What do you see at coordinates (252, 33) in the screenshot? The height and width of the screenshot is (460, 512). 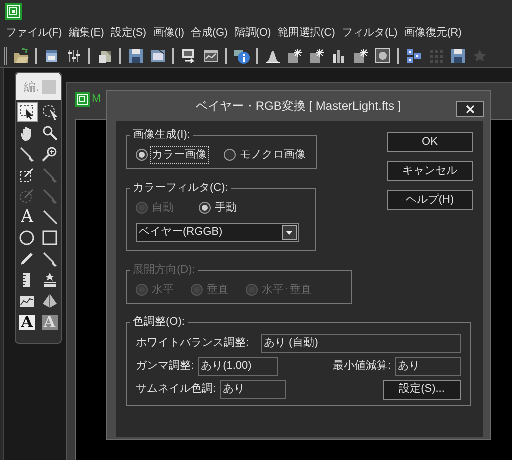 I see `menu-item: 階調(O)` at bounding box center [252, 33].